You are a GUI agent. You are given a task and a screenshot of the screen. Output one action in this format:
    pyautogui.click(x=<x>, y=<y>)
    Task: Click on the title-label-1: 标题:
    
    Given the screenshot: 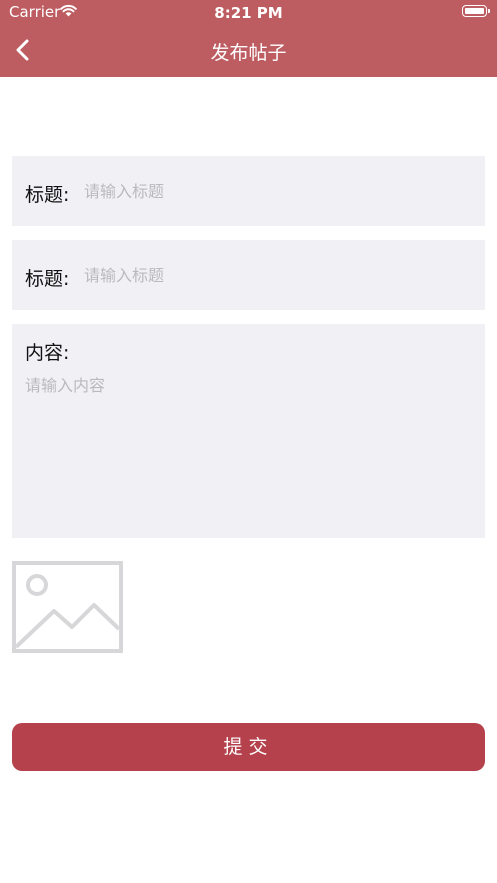 What is the action you would take?
    pyautogui.click(x=47, y=195)
    